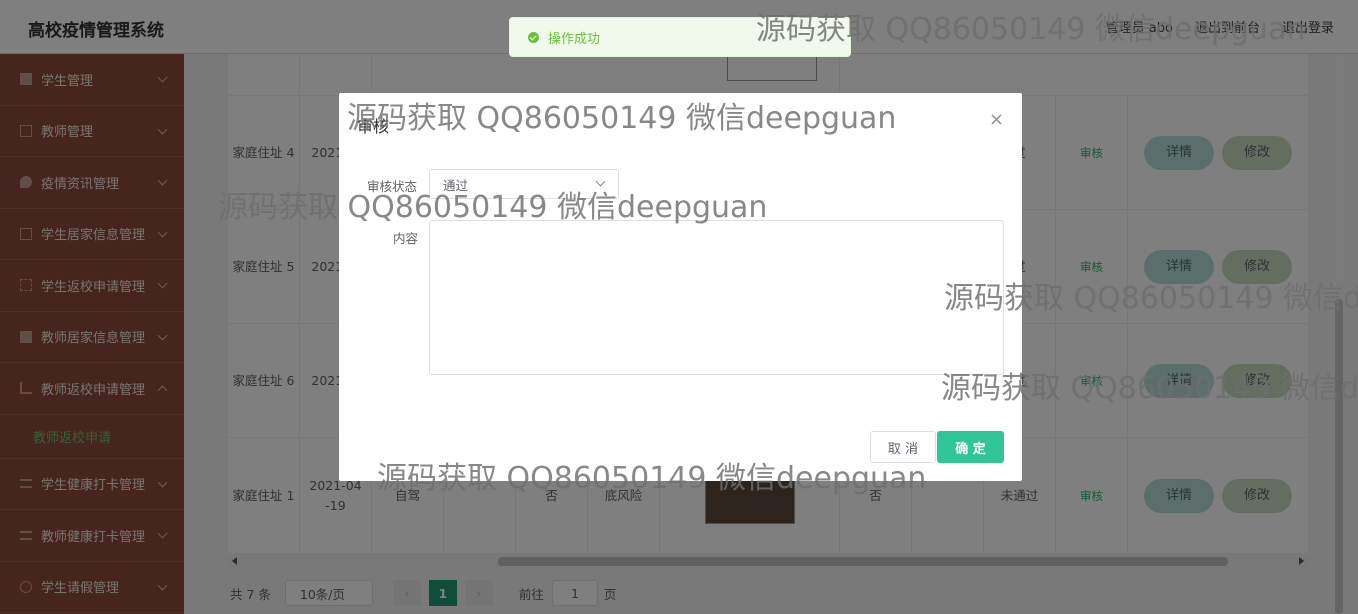 The image size is (1358, 614). I want to click on content-textarea, so click(716, 297).